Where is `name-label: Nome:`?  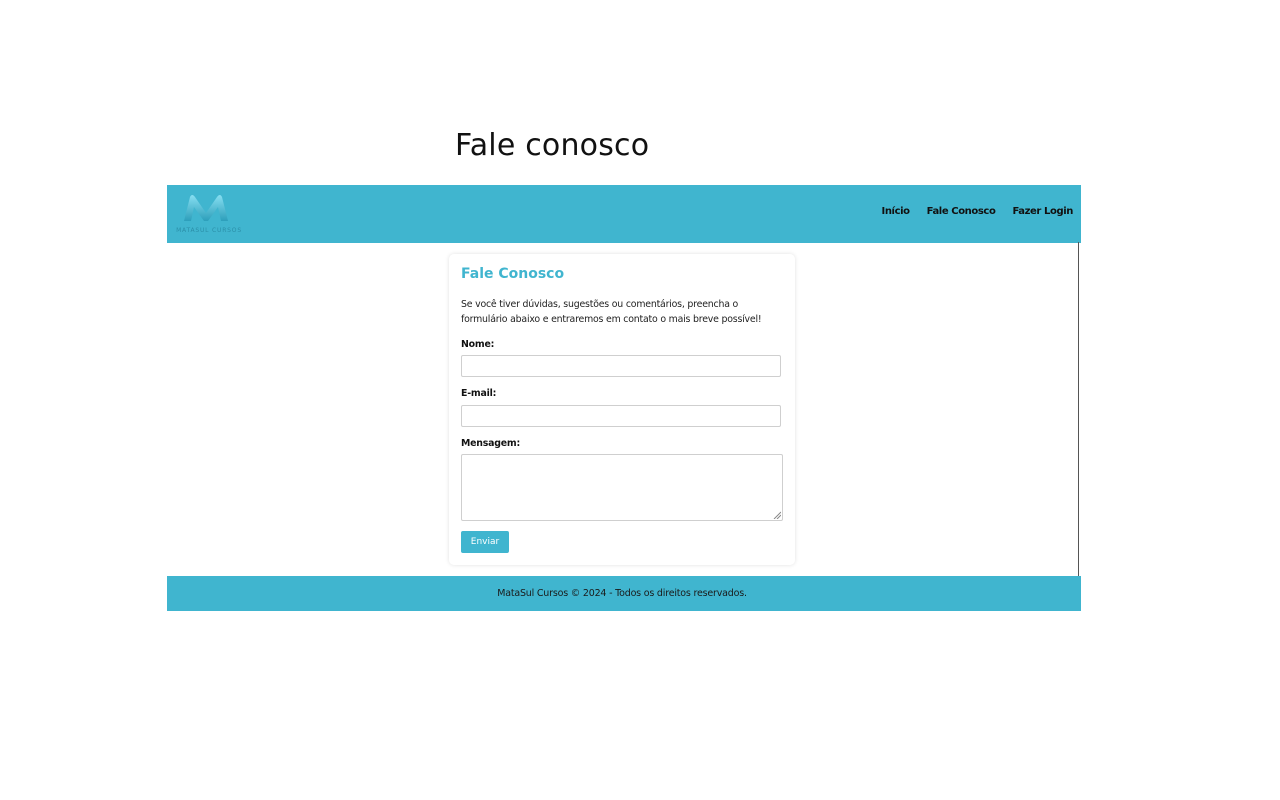 name-label: Nome: is located at coordinates (478, 344).